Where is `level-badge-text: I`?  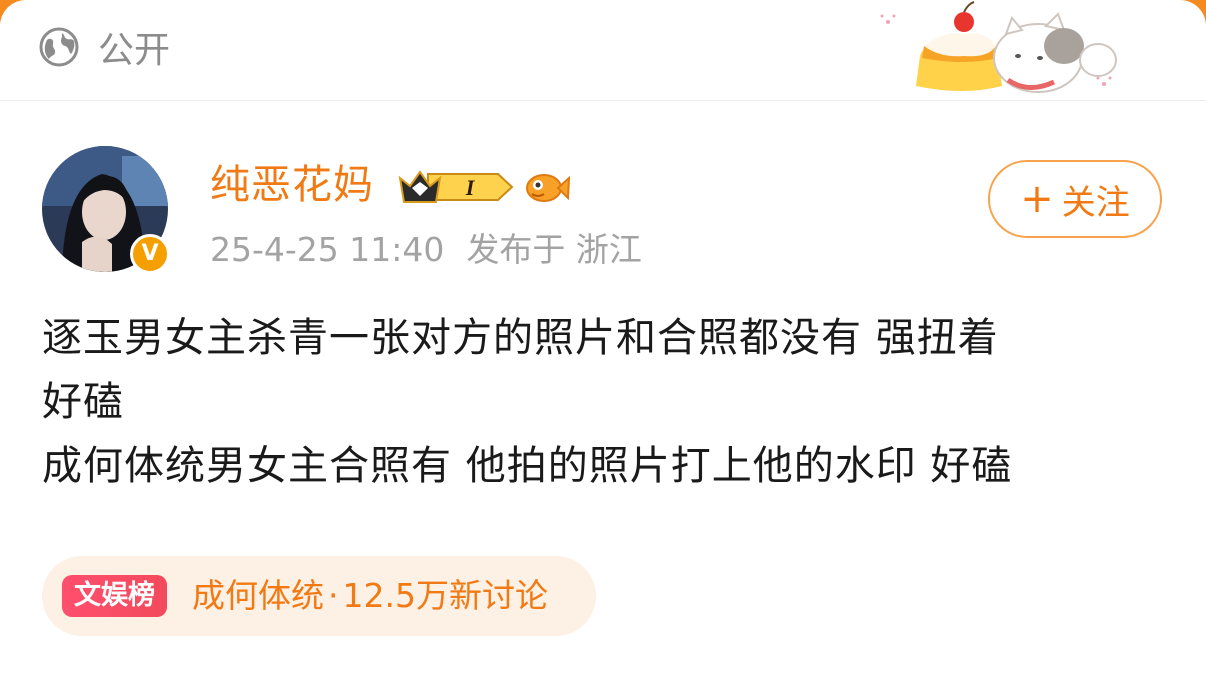
level-badge-text: I is located at coordinates (470, 187).